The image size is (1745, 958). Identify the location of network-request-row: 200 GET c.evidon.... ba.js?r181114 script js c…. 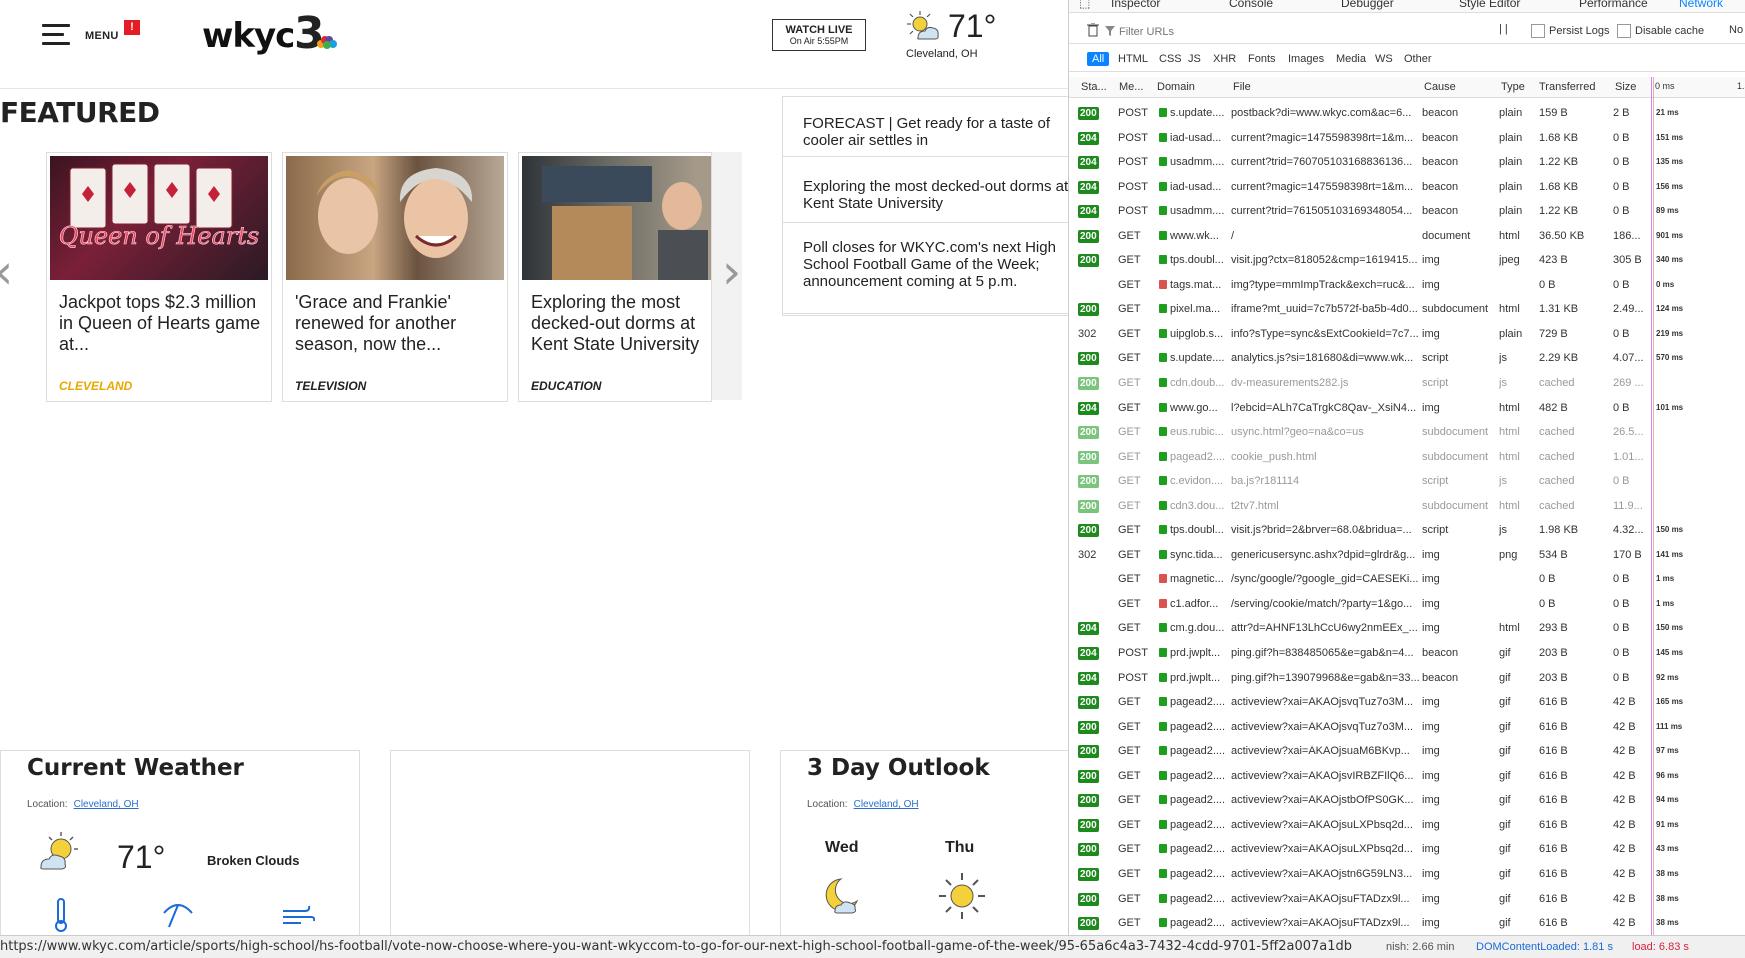
(1407, 481).